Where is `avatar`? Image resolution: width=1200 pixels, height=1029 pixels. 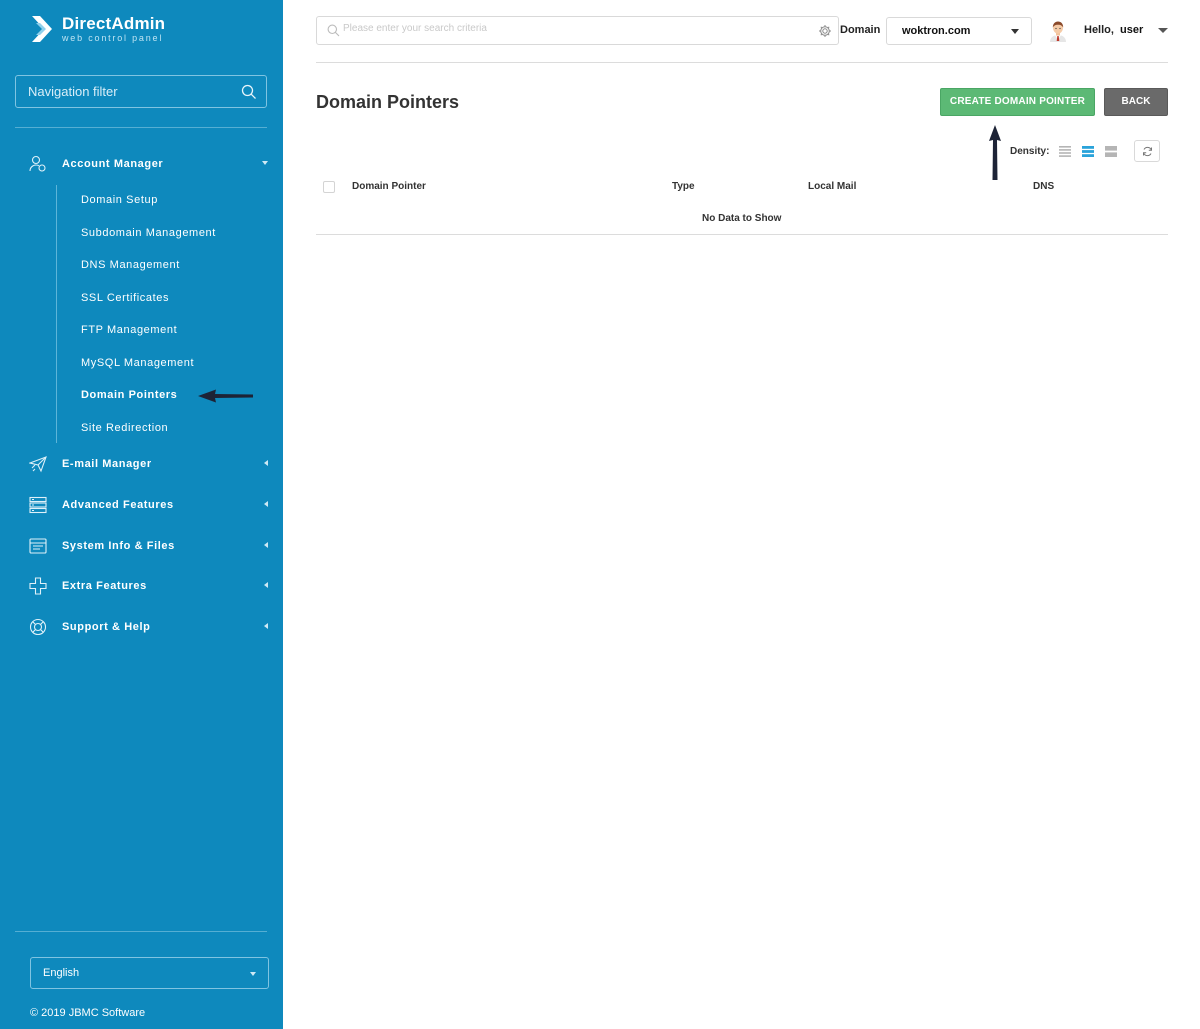
avatar is located at coordinates (1058, 31).